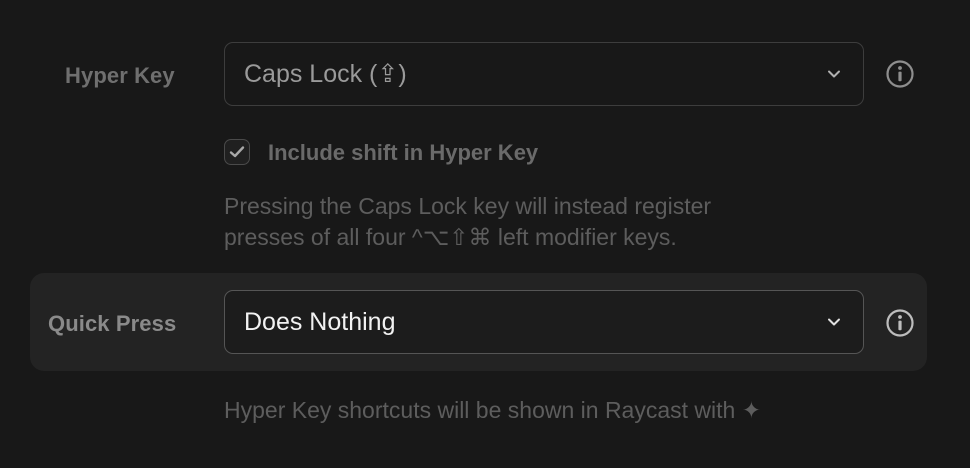 The width and height of the screenshot is (970, 468). What do you see at coordinates (403, 153) in the screenshot?
I see `include-shift-label: Include shift in Hyper Key` at bounding box center [403, 153].